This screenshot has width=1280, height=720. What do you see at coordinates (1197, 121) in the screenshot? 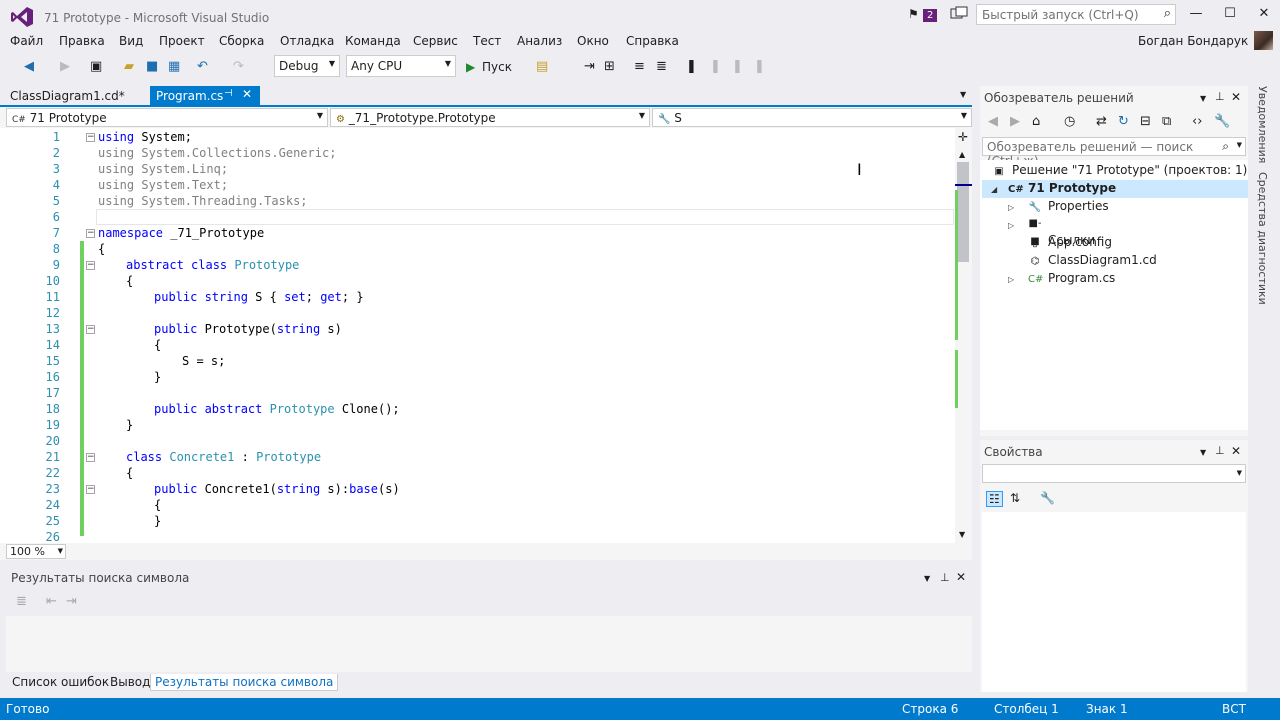
I see `view-code-icon: ‹›` at bounding box center [1197, 121].